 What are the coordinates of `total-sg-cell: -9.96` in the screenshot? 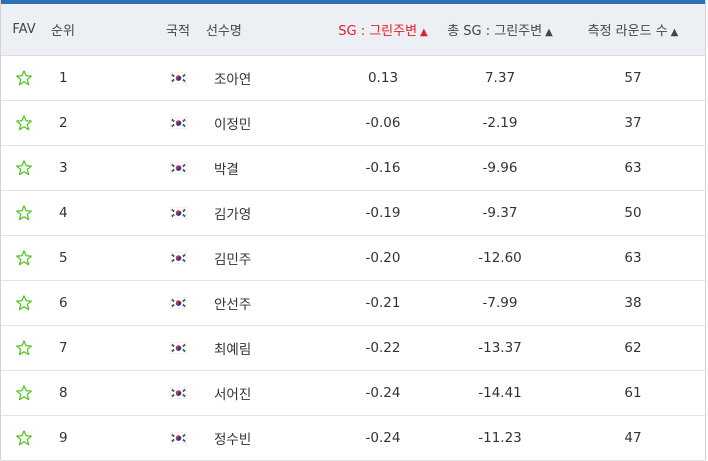 It's located at (500, 167).